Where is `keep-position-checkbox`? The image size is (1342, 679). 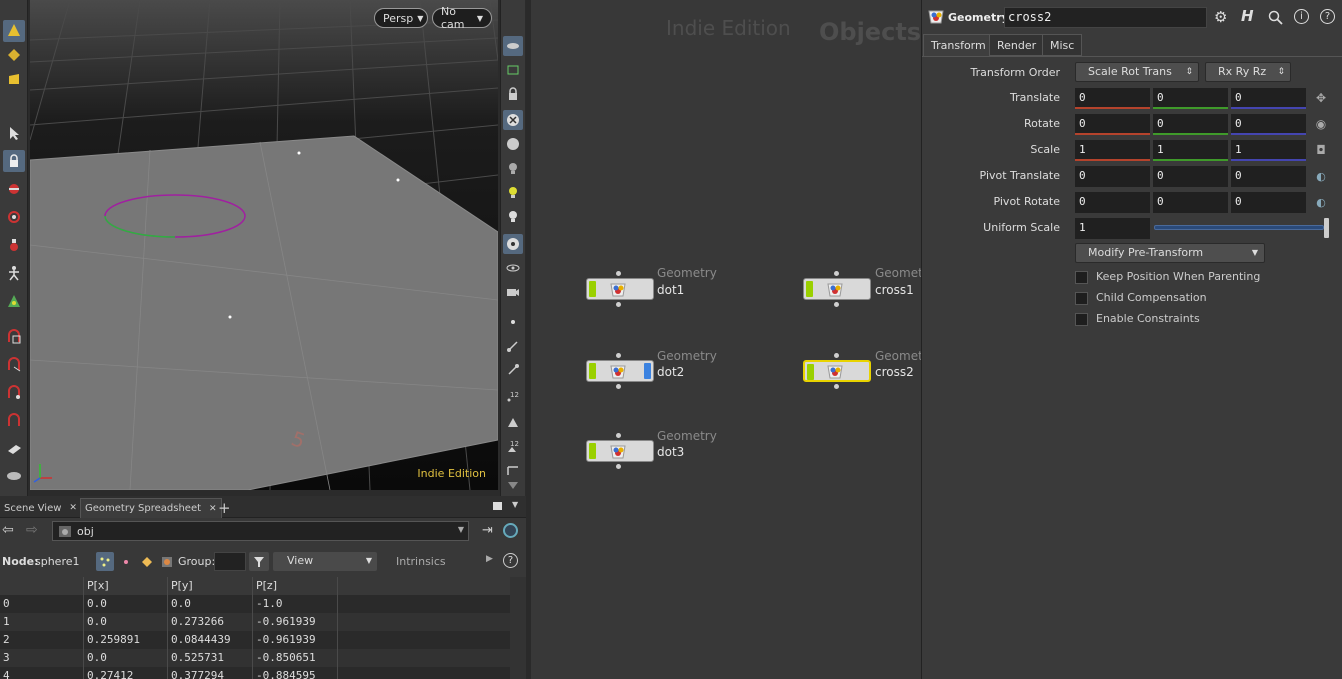
keep-position-checkbox is located at coordinates (1081, 277).